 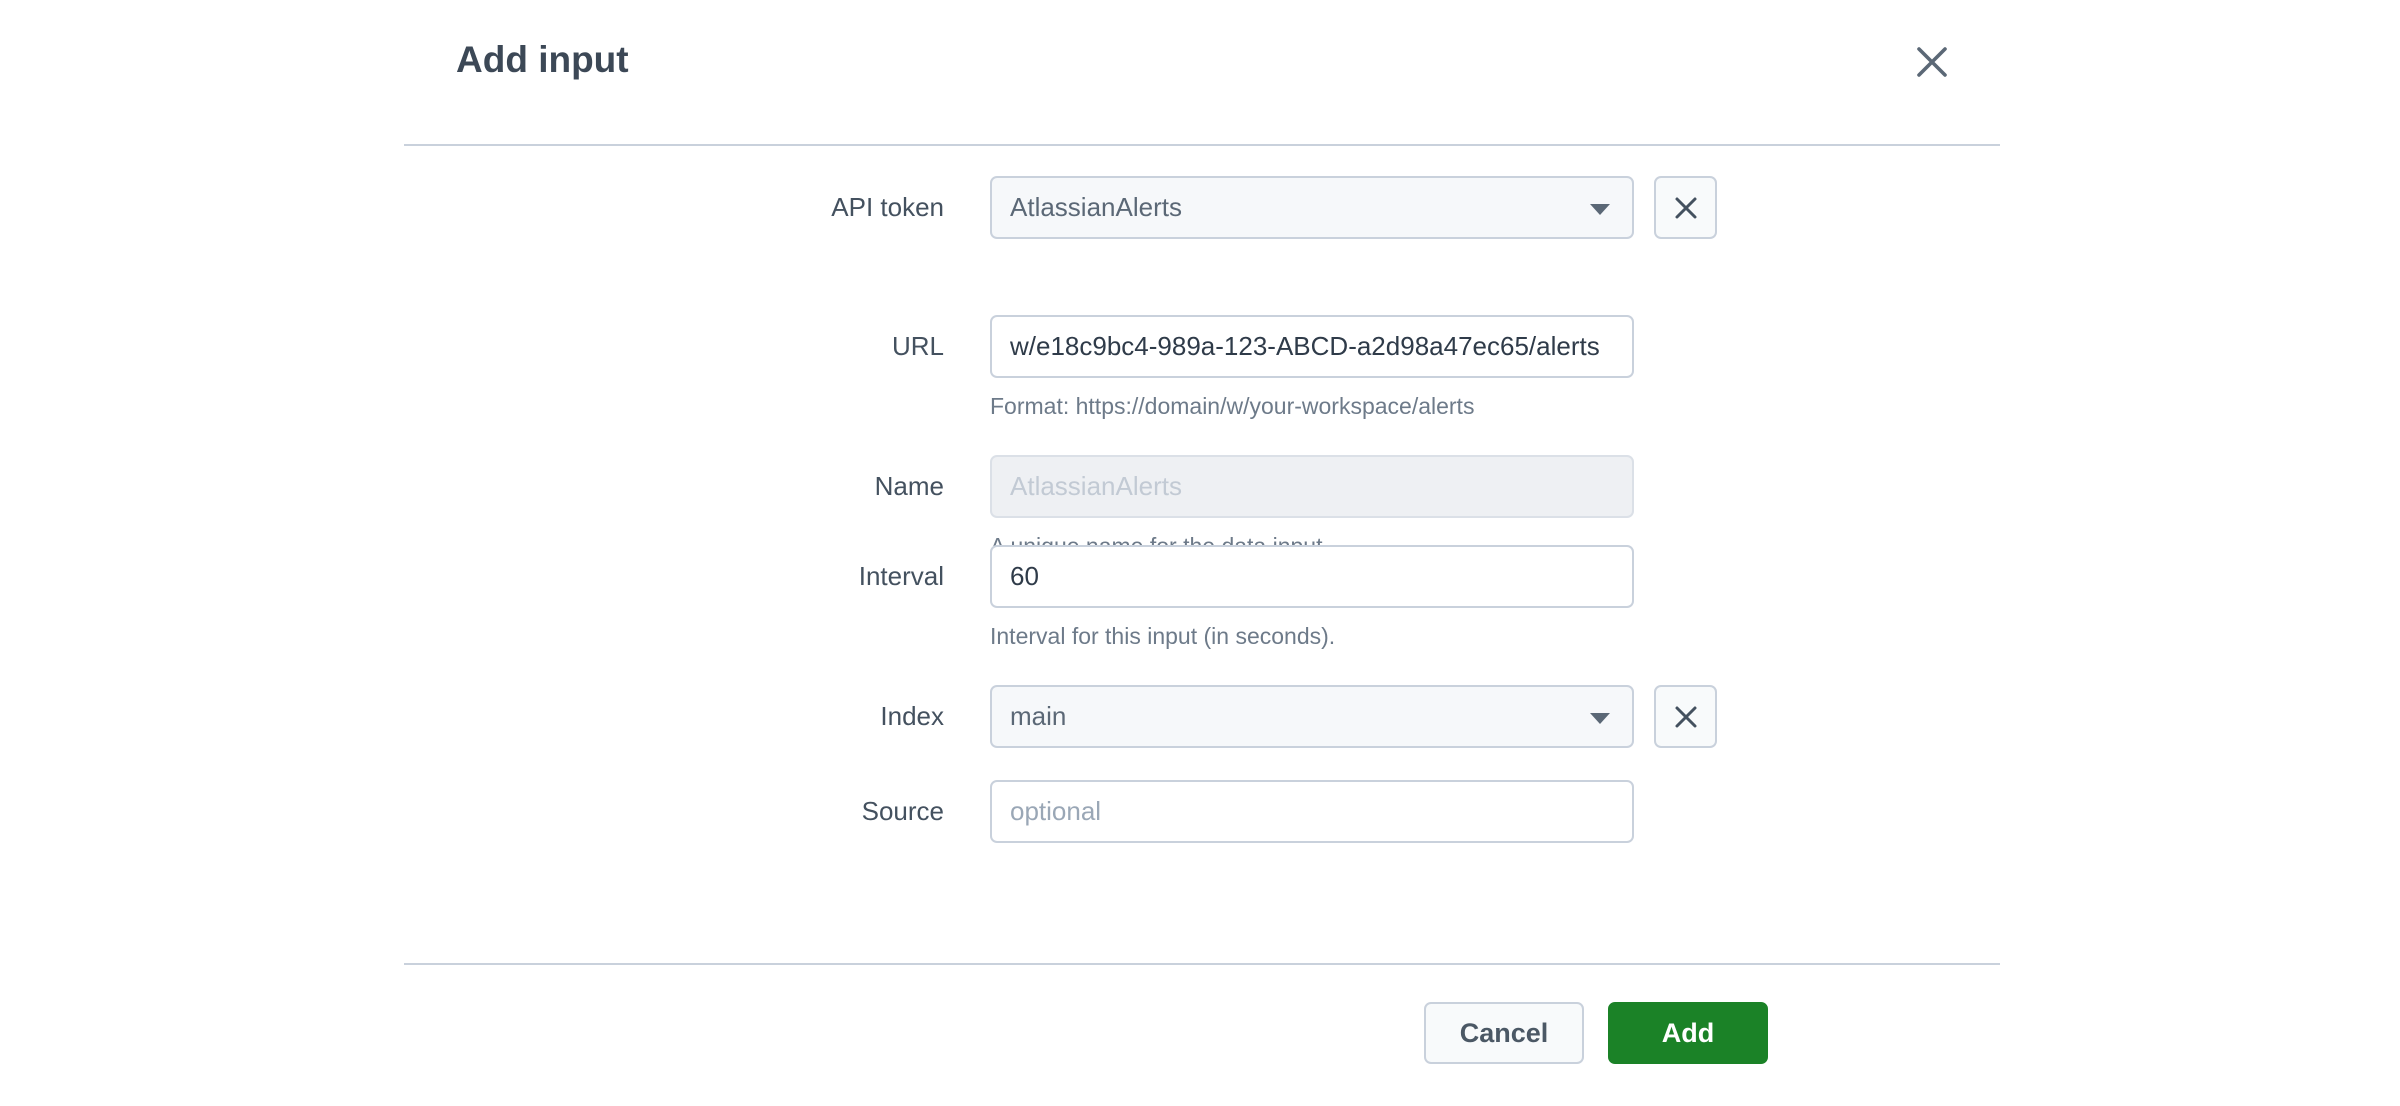 I want to click on api-token-clear-button, so click(x=1685, y=207).